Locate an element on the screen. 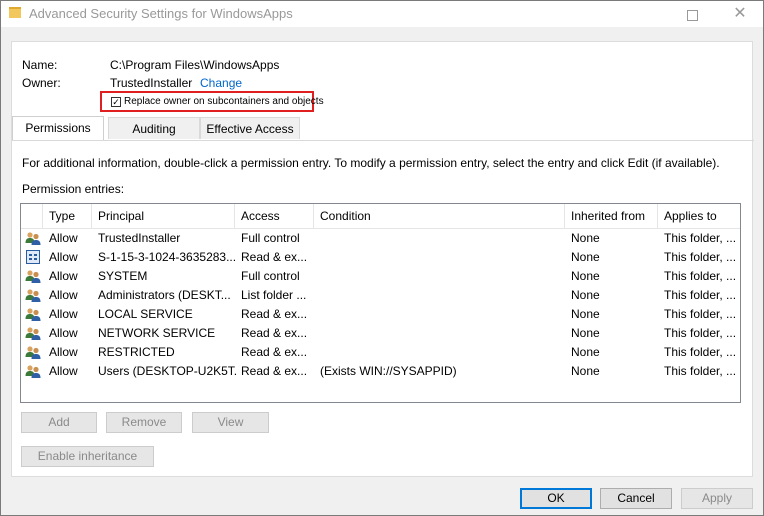  remove-button: Remove is located at coordinates (144, 422).